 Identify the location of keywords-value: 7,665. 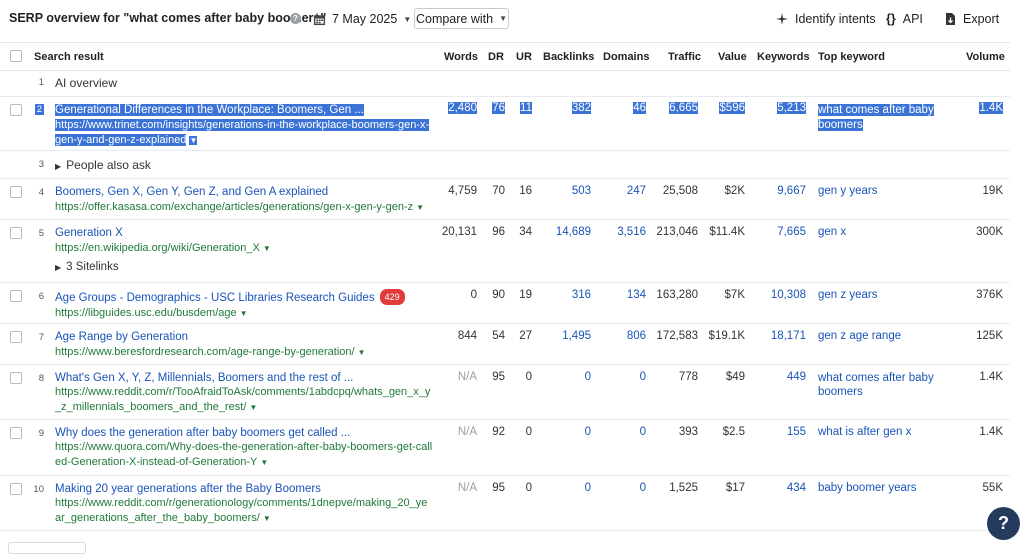
(791, 232).